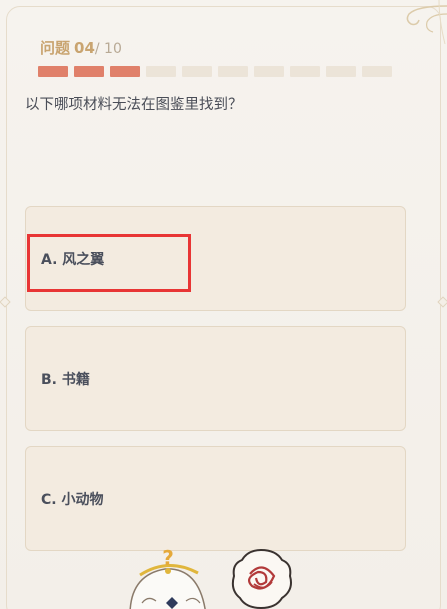 Image resolution: width=447 pixels, height=609 pixels. I want to click on question-text: 以下哪项材料无法在图鉴里找到？, so click(134, 105).